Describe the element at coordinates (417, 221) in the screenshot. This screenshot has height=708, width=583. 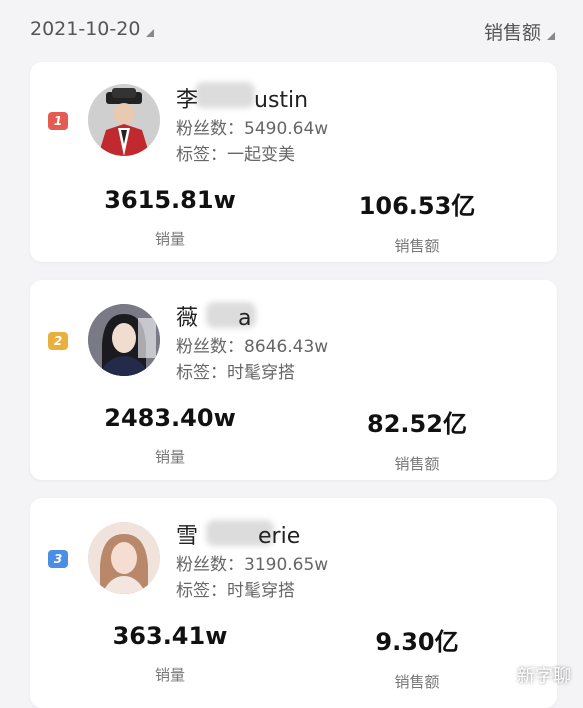
I see `sales-amount-stat: 106.53亿 销售额` at that location.